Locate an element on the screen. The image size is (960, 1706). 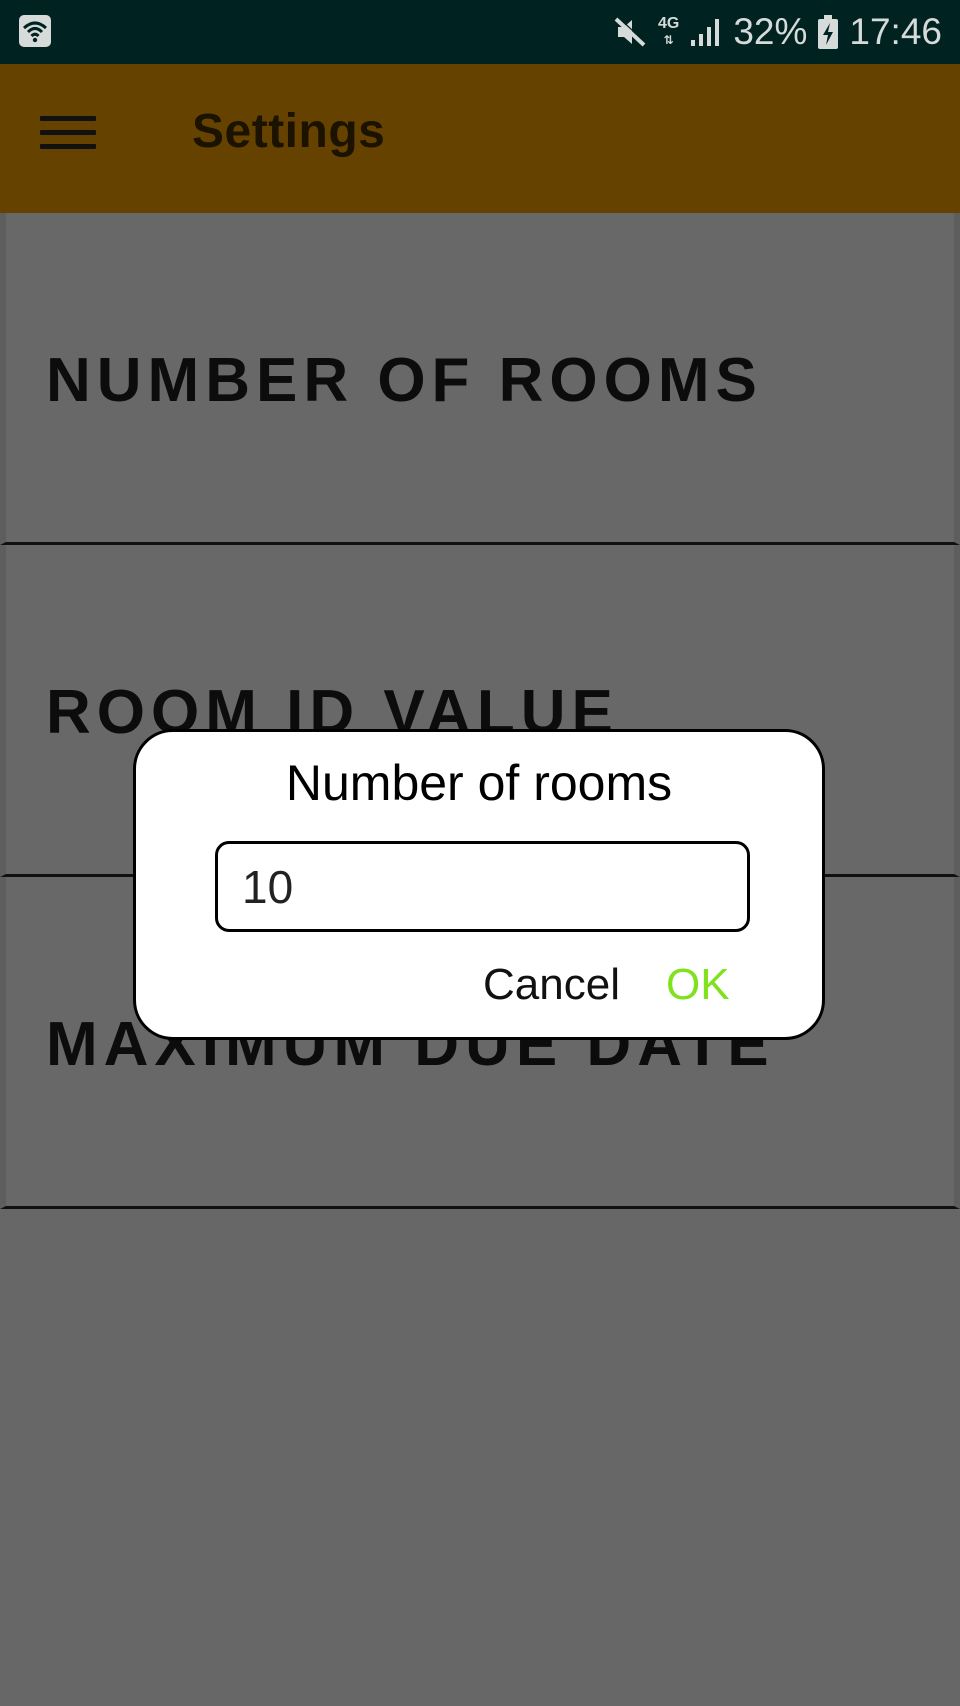
app-toolbar: Settings is located at coordinates (480, 138).